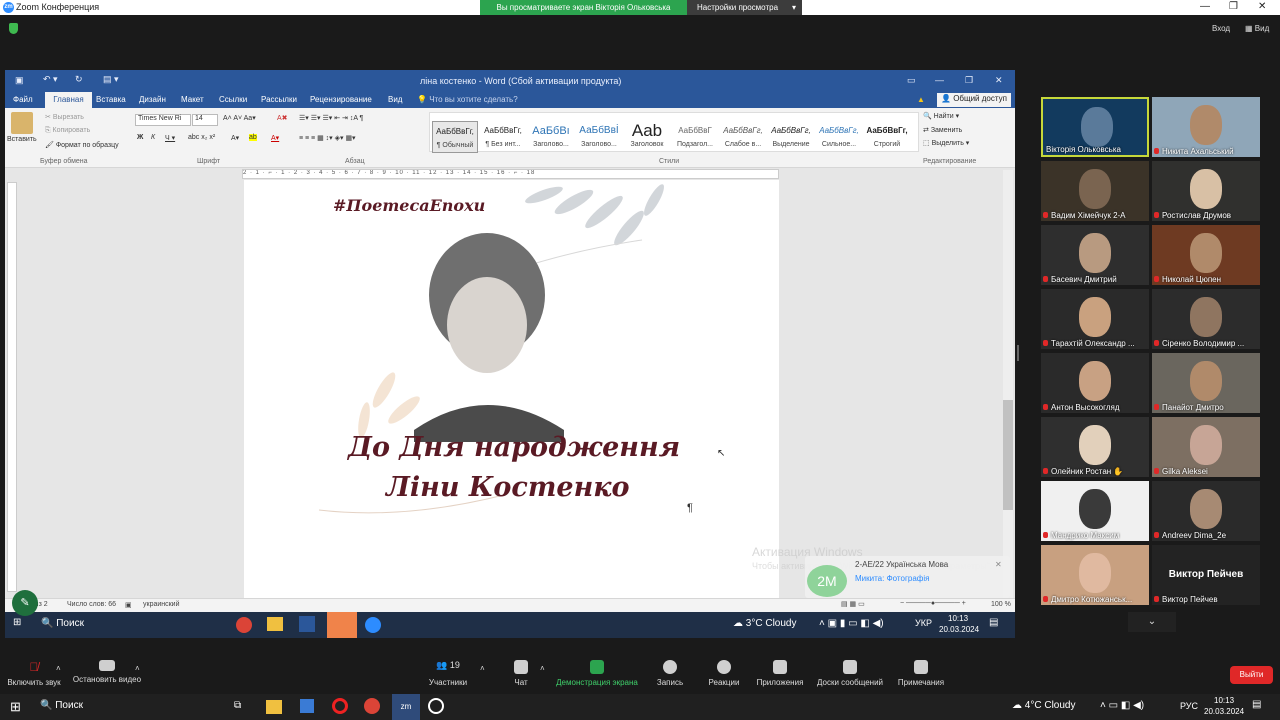 Image resolution: width=1280 pixels, height=720 pixels. I want to click on italic-icon: К, so click(153, 137).